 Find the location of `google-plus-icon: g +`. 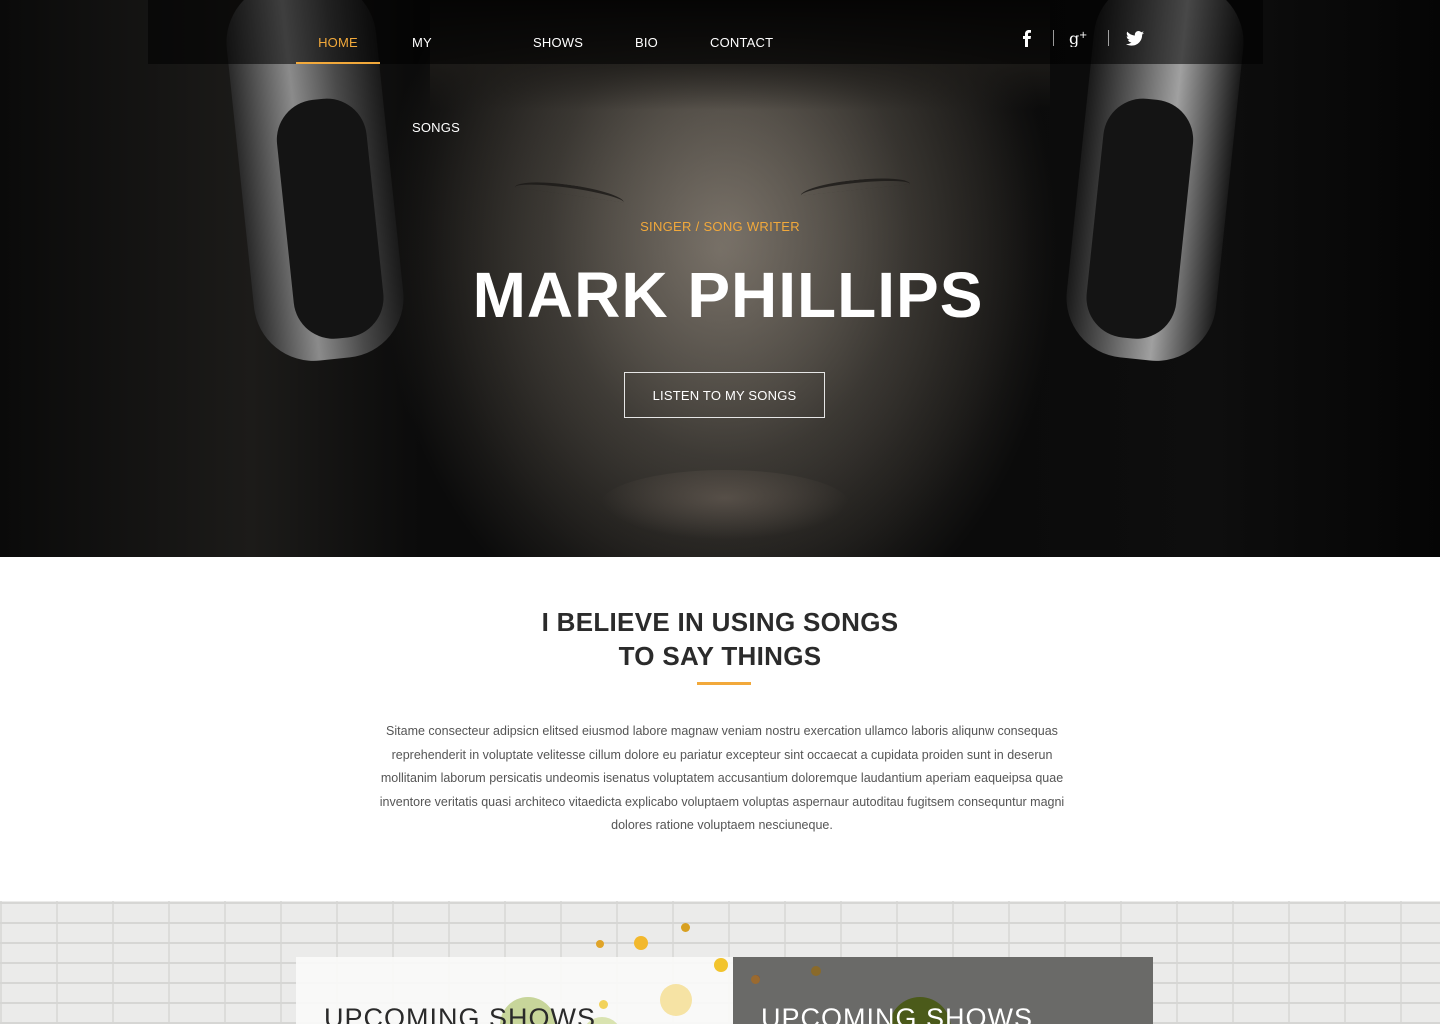

google-plus-icon: g + is located at coordinates (1080, 38).